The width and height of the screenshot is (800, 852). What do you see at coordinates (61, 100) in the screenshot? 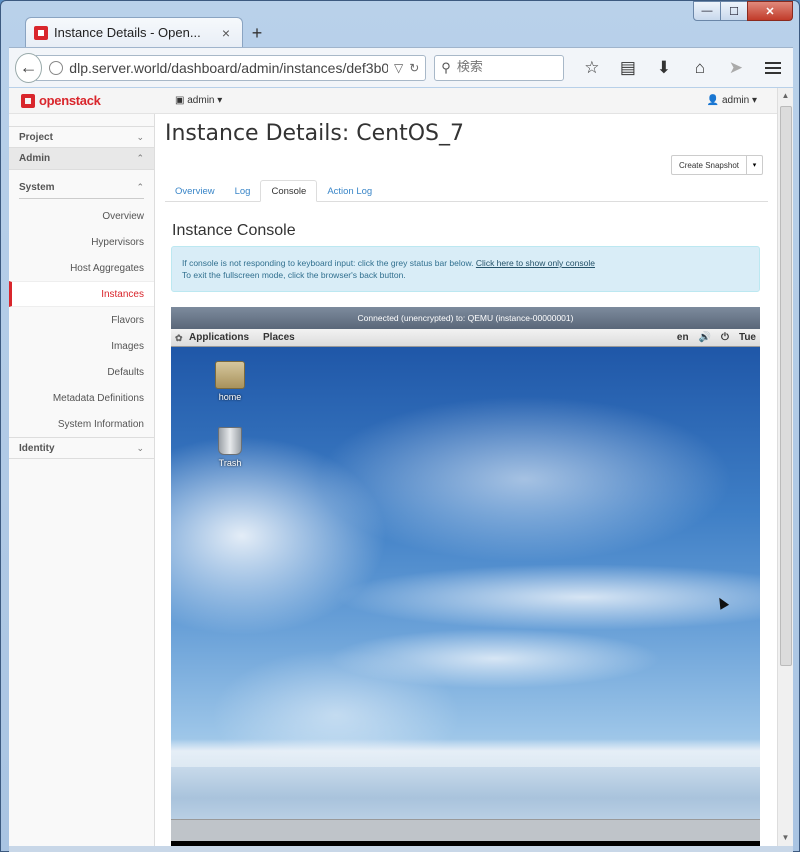
I see `openstack-logo: openstack` at bounding box center [61, 100].